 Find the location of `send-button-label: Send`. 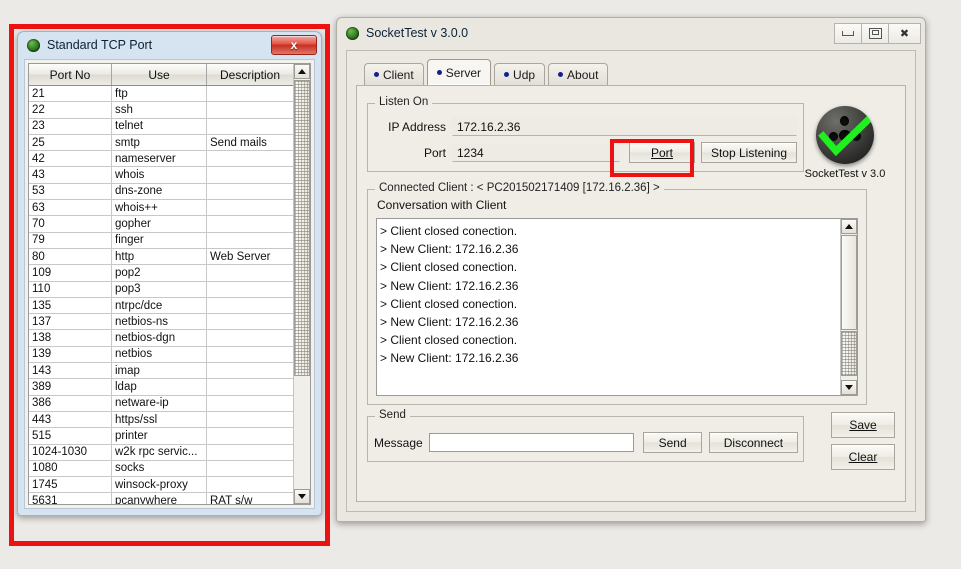

send-button-label: Send is located at coordinates (672, 442).